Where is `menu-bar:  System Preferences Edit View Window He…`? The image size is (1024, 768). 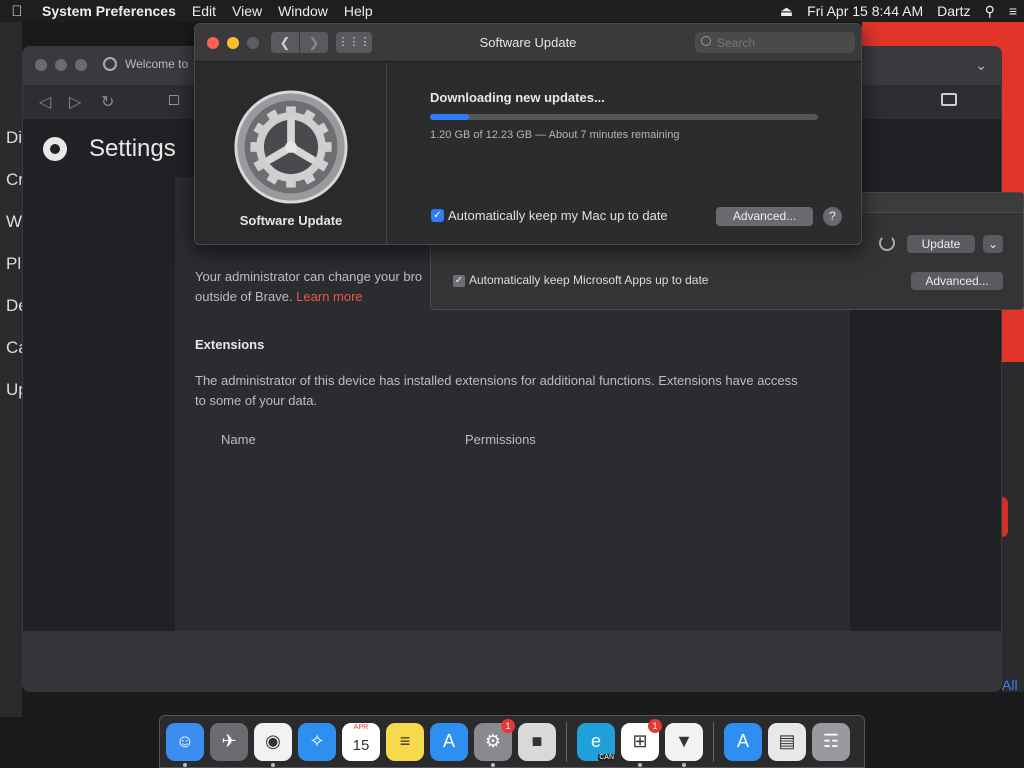 menu-bar:  System Preferences Edit View Window He… is located at coordinates (512, 11).